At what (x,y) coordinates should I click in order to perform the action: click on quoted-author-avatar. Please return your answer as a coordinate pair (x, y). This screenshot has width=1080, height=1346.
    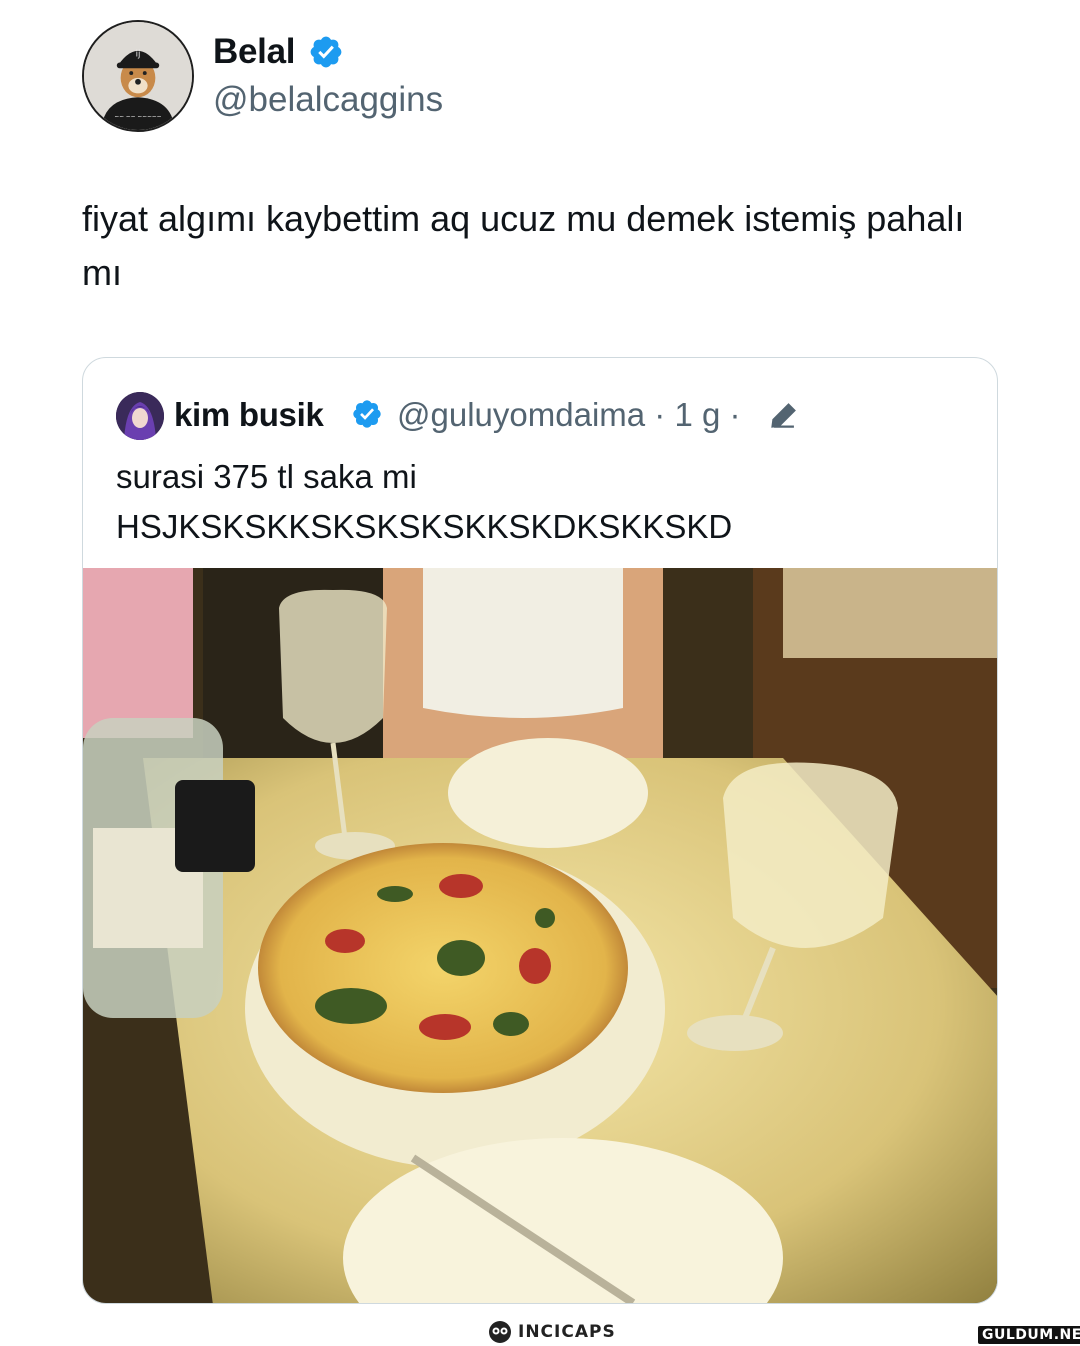
    Looking at the image, I should click on (140, 416).